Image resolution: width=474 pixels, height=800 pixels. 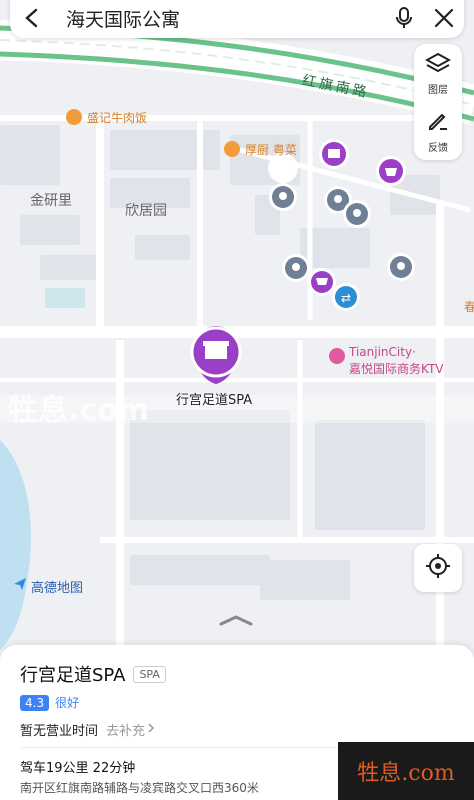 What do you see at coordinates (35, 702) in the screenshot?
I see `rating-score: 4.3` at bounding box center [35, 702].